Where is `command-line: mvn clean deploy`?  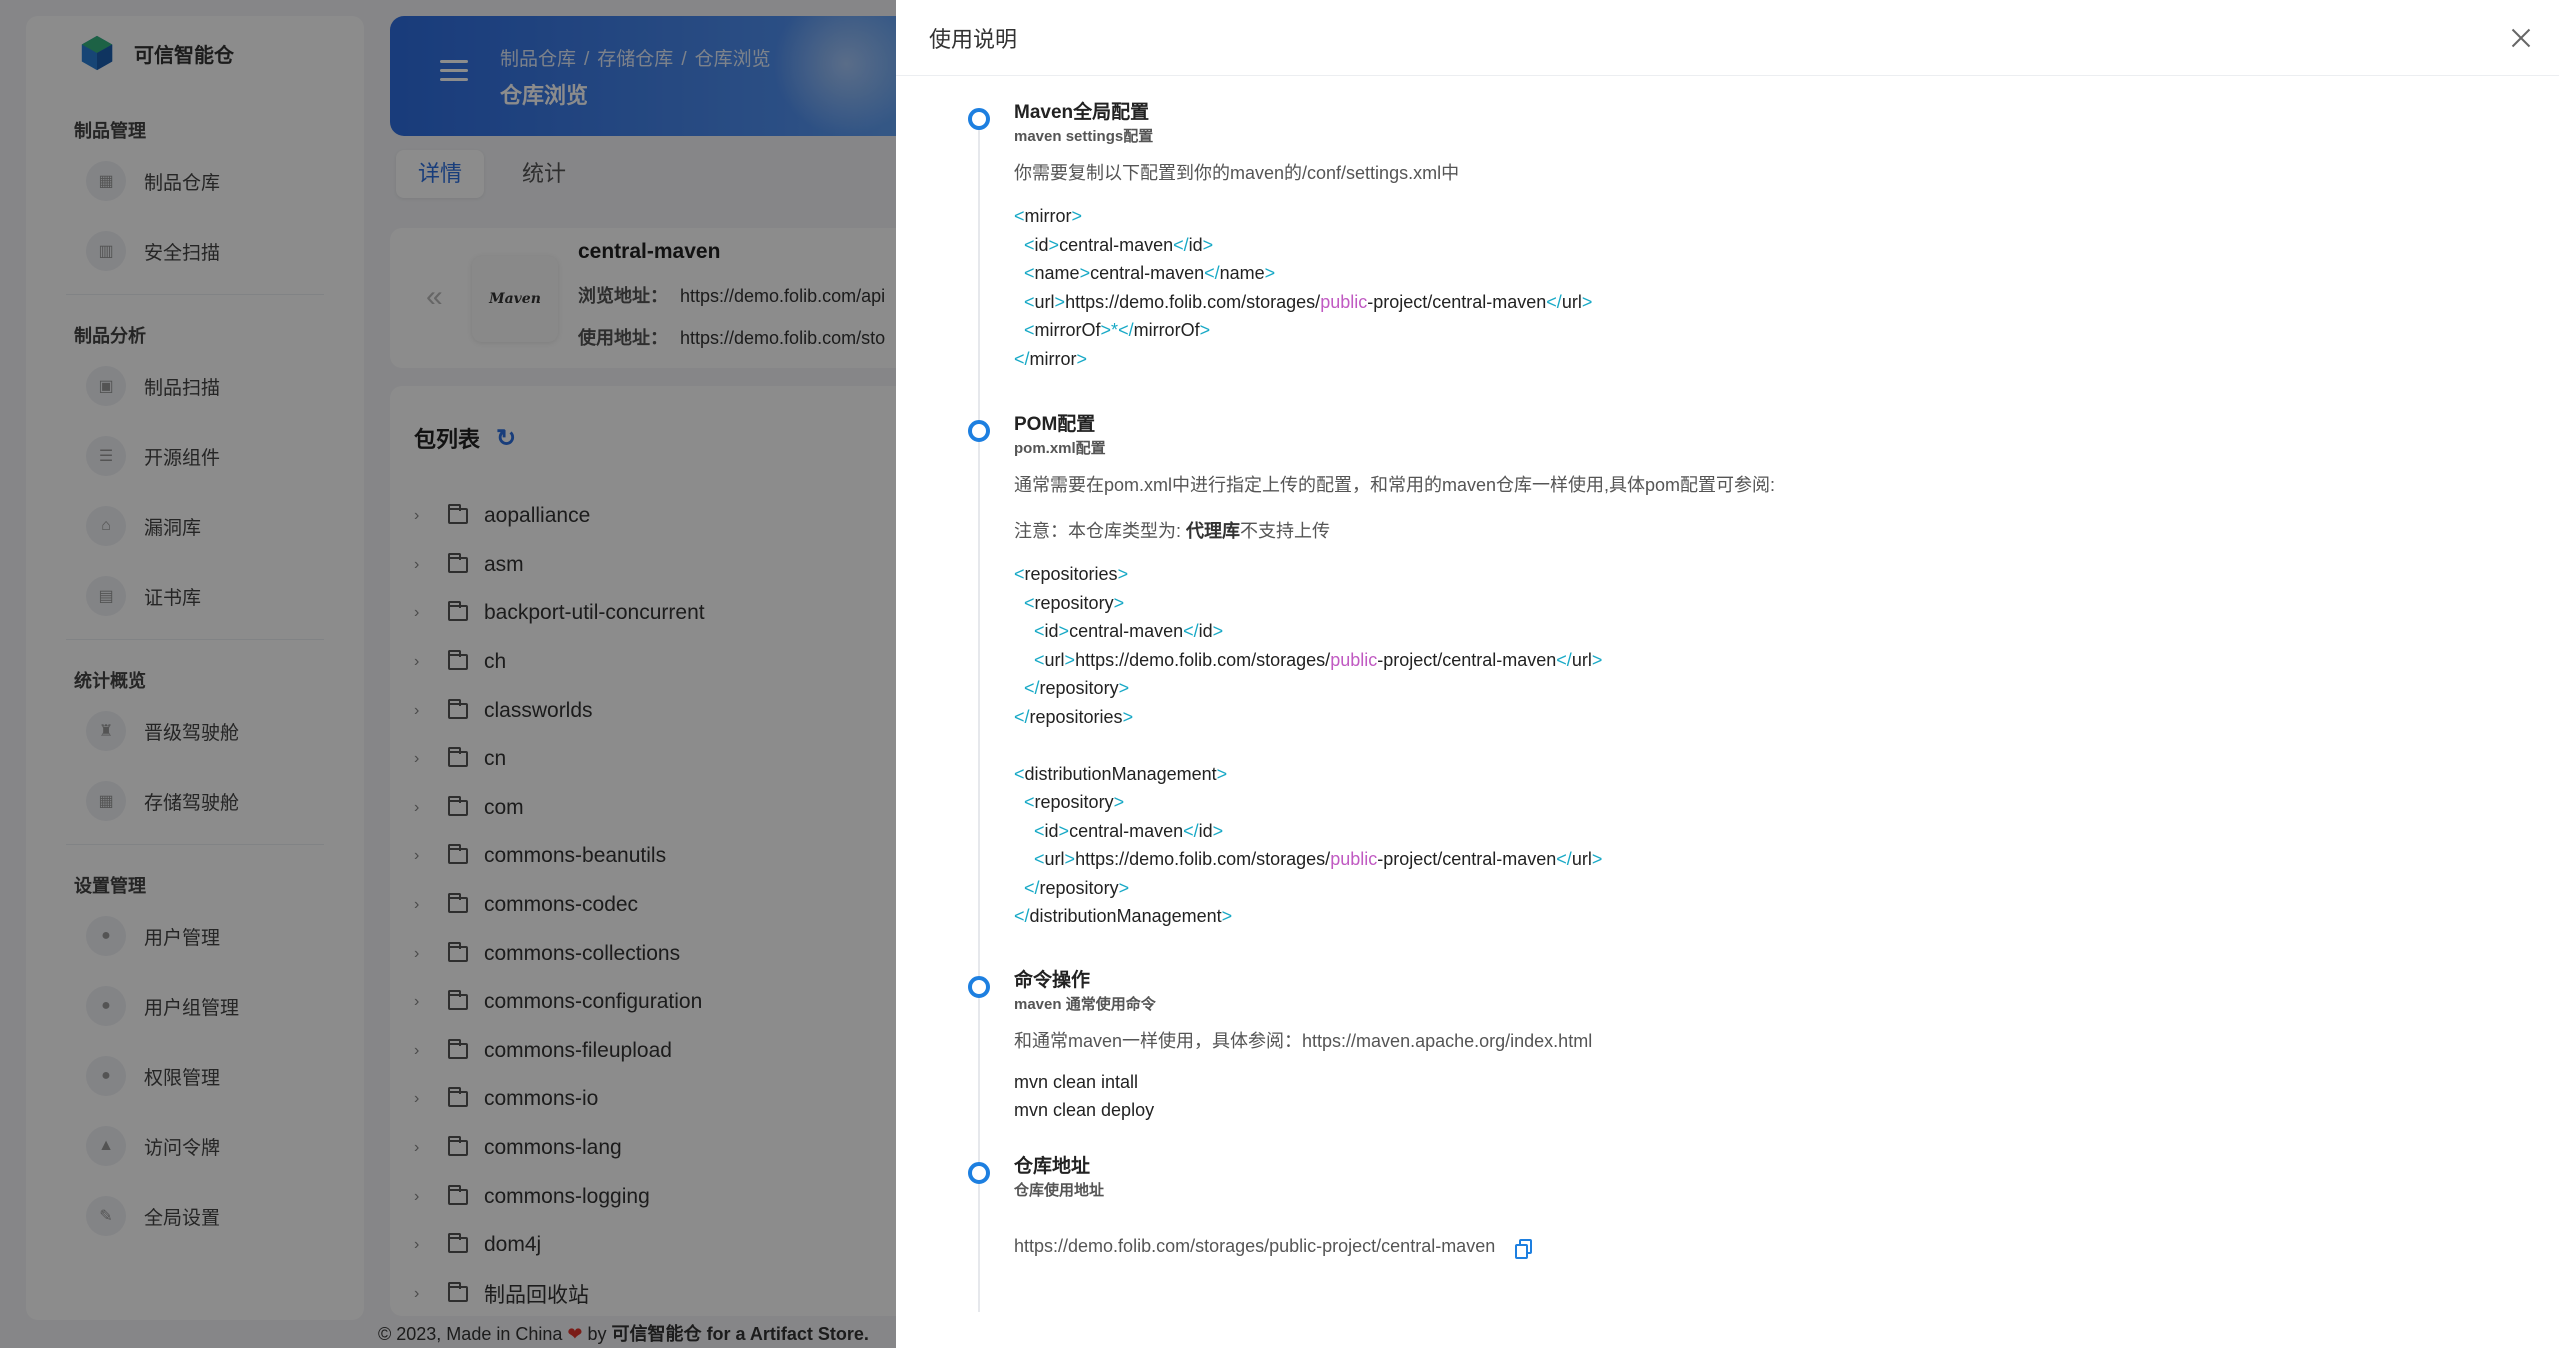
command-line: mvn clean deploy is located at coordinates (1084, 1110).